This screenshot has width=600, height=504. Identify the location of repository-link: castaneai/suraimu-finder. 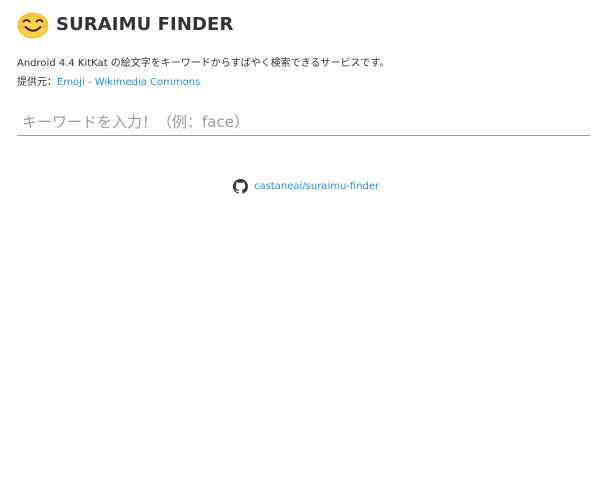
(316, 186).